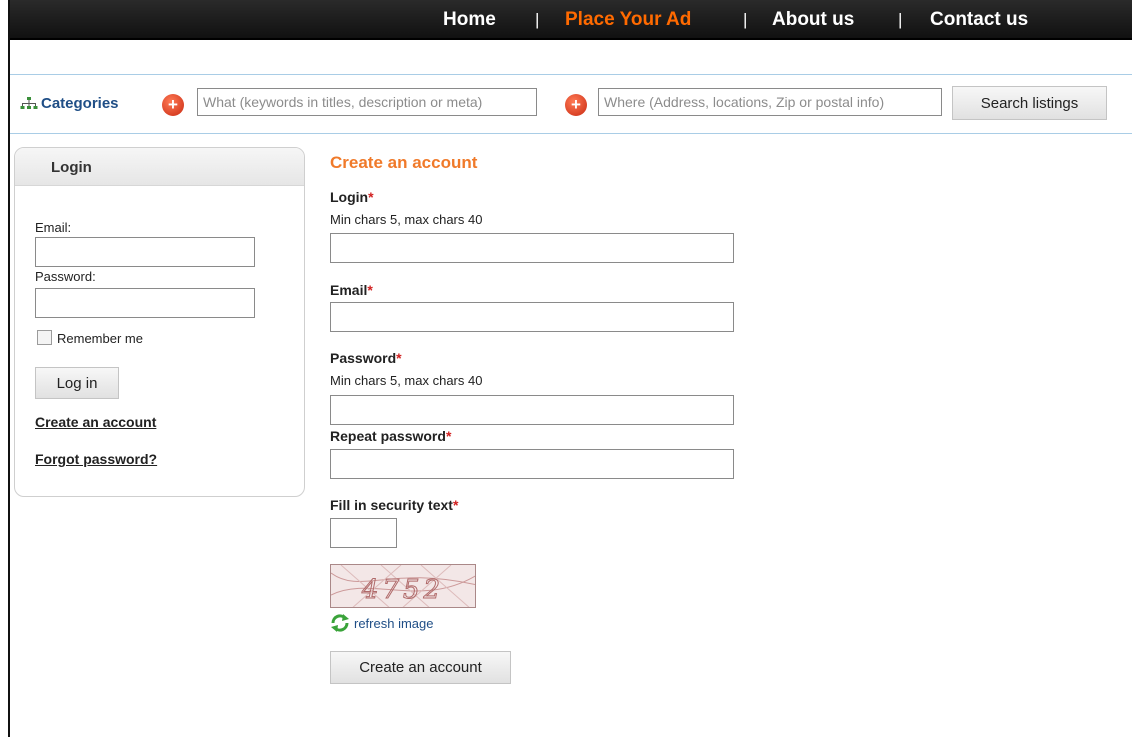  Describe the element at coordinates (532, 248) in the screenshot. I see `register-login-input` at that location.